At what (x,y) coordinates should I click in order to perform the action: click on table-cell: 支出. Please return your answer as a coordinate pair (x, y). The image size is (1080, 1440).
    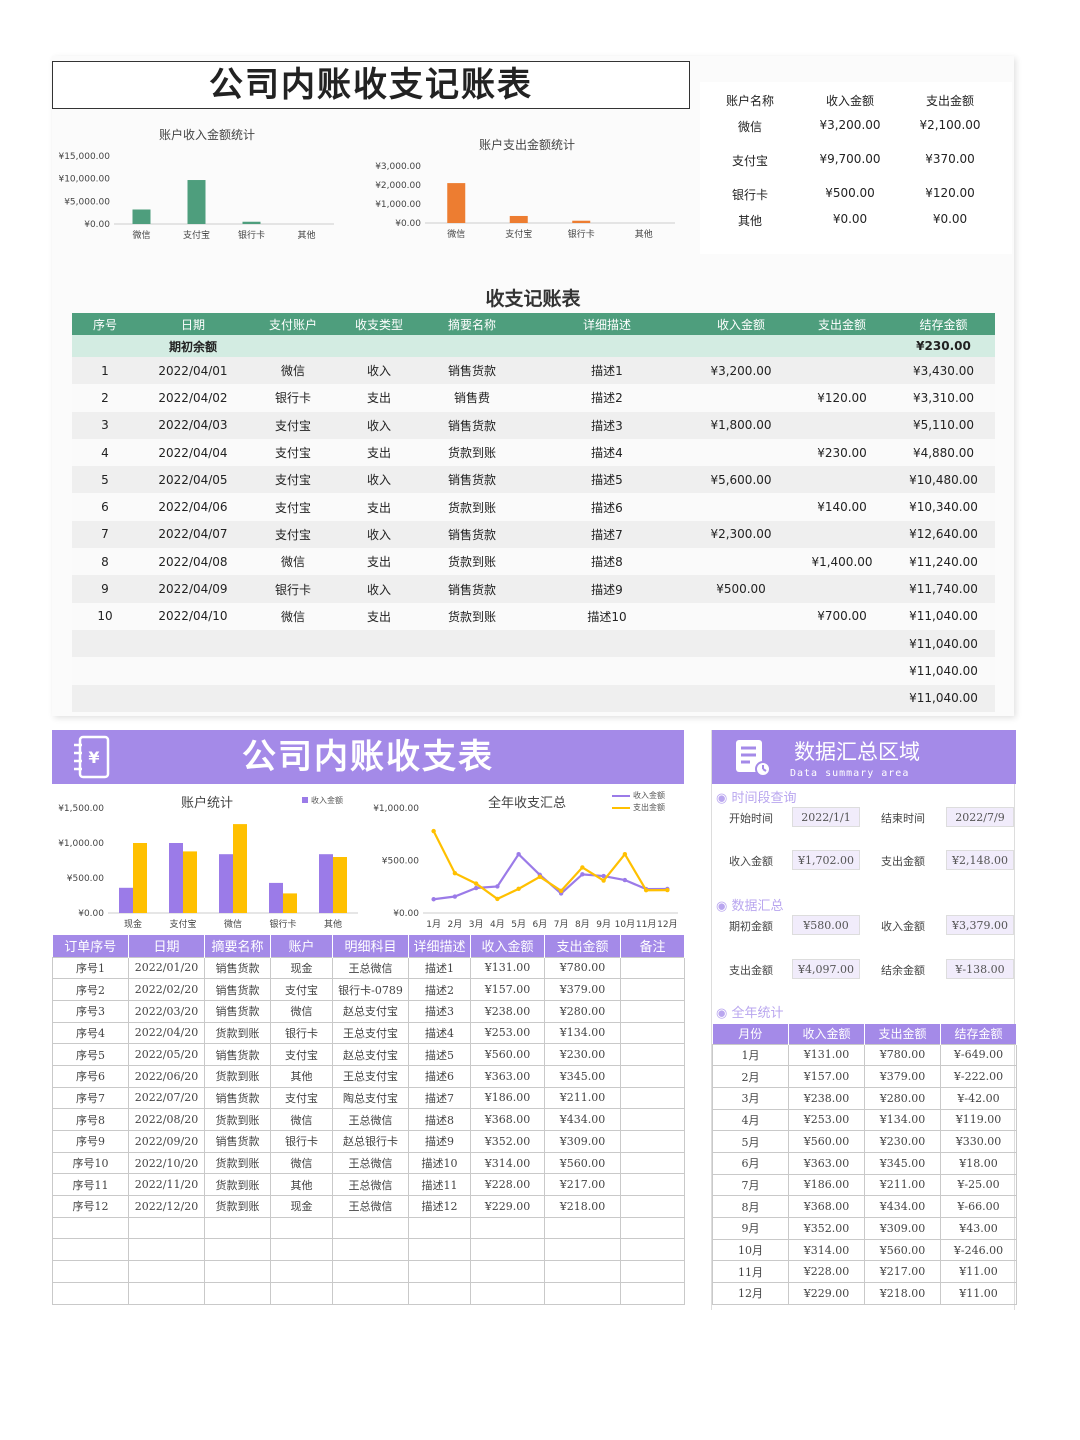
    Looking at the image, I should click on (379, 507).